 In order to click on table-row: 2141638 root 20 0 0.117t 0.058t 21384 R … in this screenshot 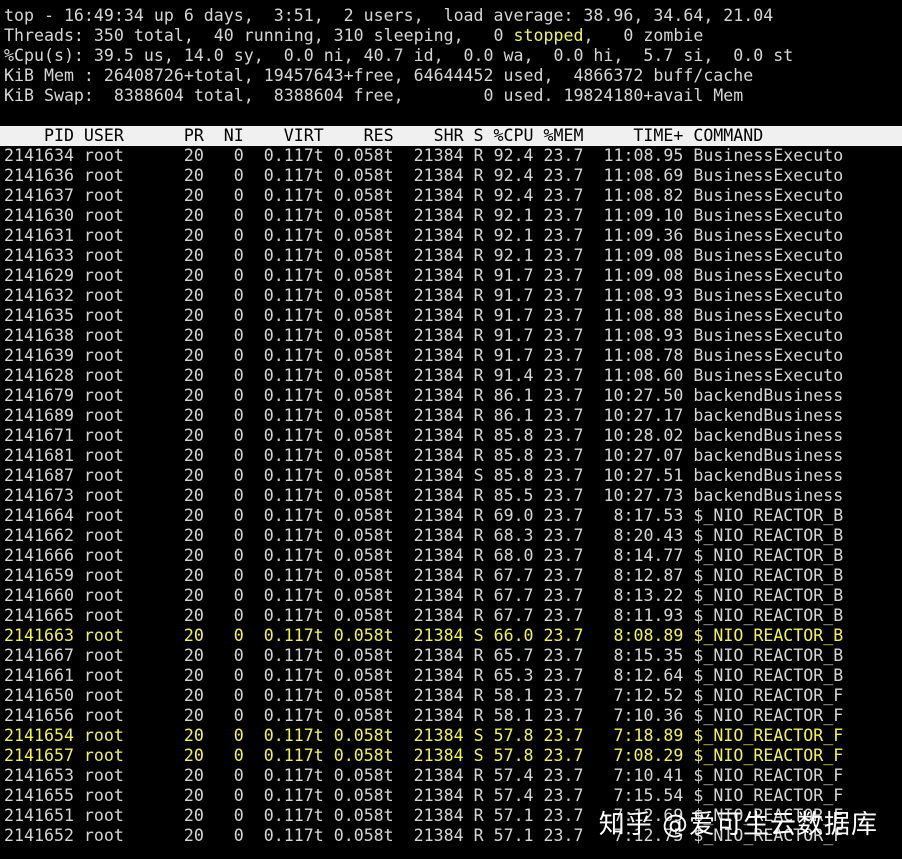, I will do `click(453, 336)`.